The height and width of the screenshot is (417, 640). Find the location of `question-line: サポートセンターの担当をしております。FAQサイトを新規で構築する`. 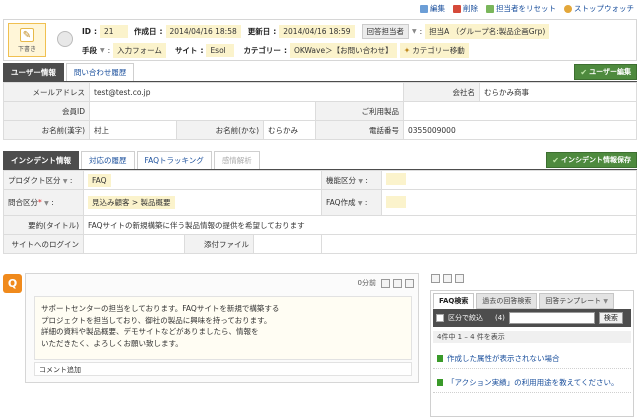

question-line: サポートセンターの担当をしております。FAQサイトを新規で構築する is located at coordinates (160, 308).